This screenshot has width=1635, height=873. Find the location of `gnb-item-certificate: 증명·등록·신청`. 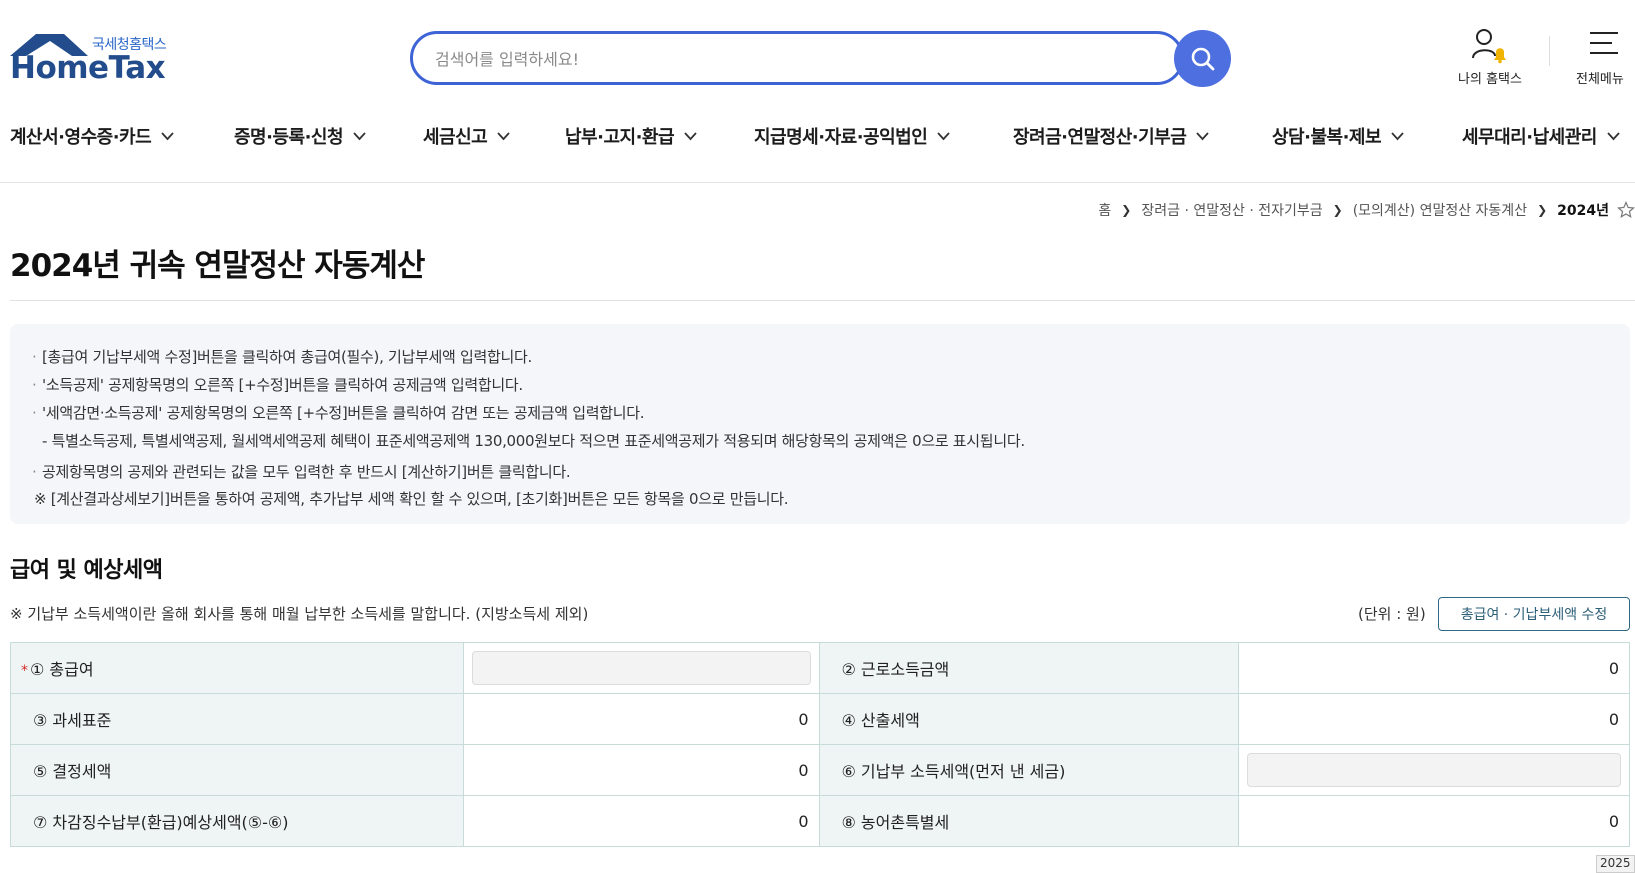

gnb-item-certificate: 증명·등록·신청 is located at coordinates (300, 136).